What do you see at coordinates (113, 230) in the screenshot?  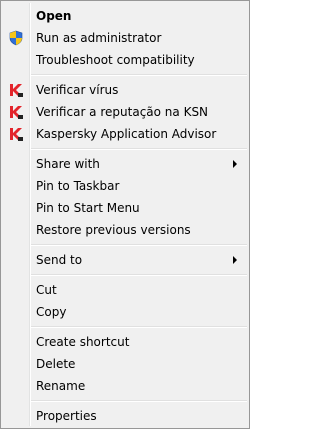 I see `menu-item-restore-previous-versions-label: Restore previous versions` at bounding box center [113, 230].